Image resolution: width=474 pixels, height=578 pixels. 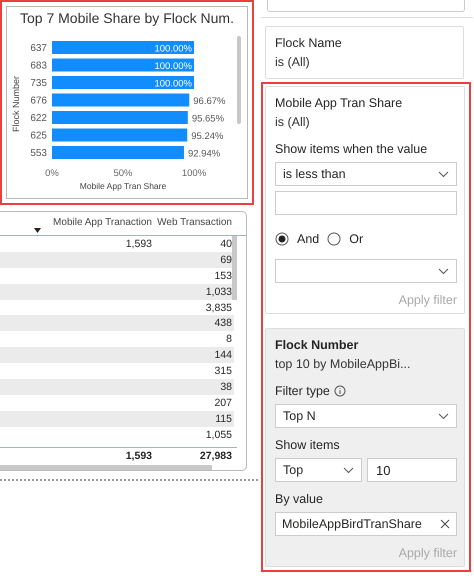 What do you see at coordinates (345, 239) in the screenshot?
I see `radio-option: Or` at bounding box center [345, 239].